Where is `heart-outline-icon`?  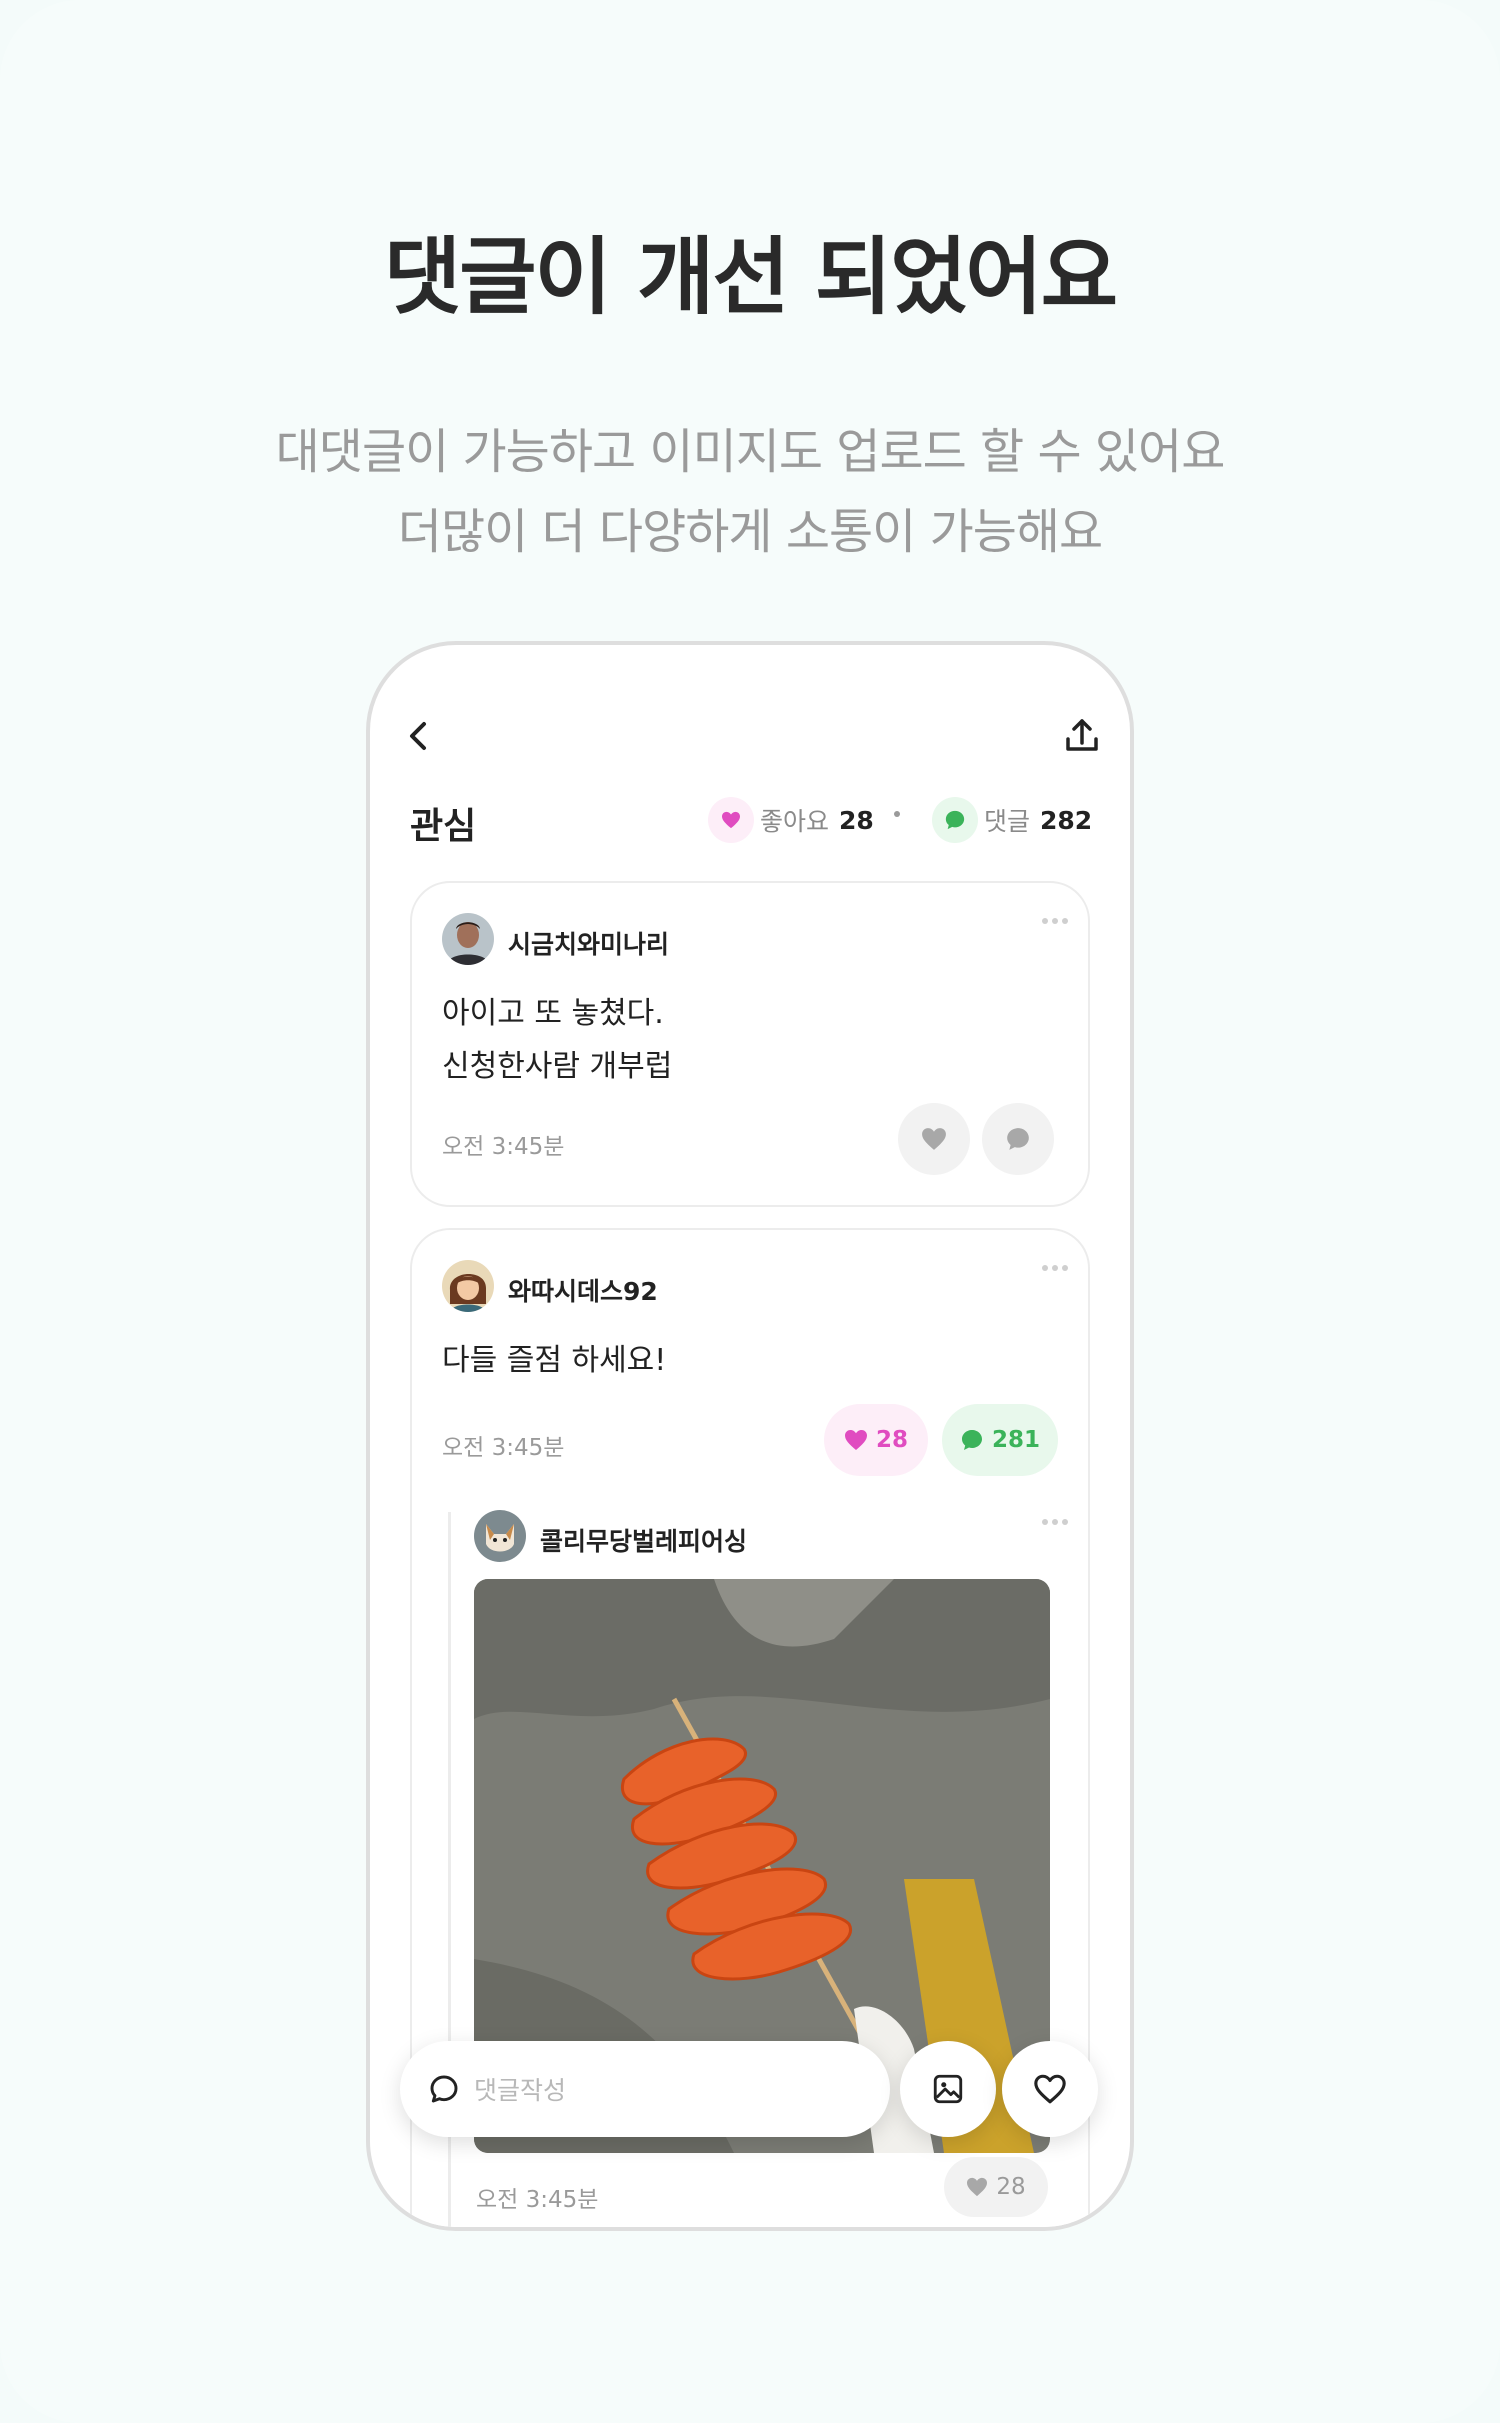 heart-outline-icon is located at coordinates (1050, 2089).